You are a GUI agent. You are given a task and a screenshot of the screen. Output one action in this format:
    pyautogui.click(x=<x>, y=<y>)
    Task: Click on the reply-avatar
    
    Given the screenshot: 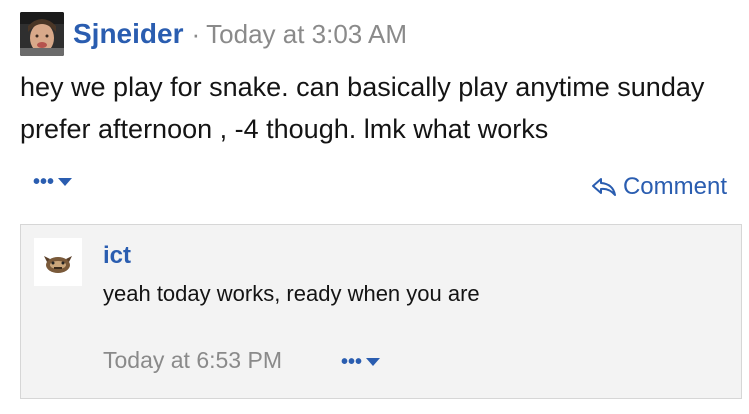 What is the action you would take?
    pyautogui.click(x=58, y=262)
    